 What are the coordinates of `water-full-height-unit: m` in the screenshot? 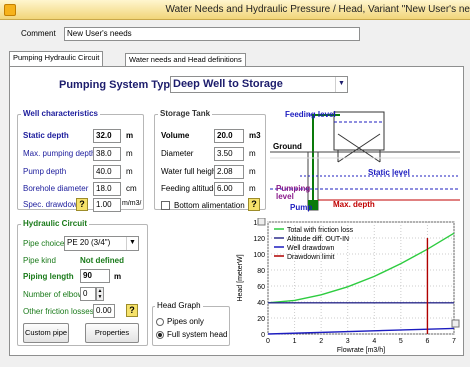 It's located at (252, 171).